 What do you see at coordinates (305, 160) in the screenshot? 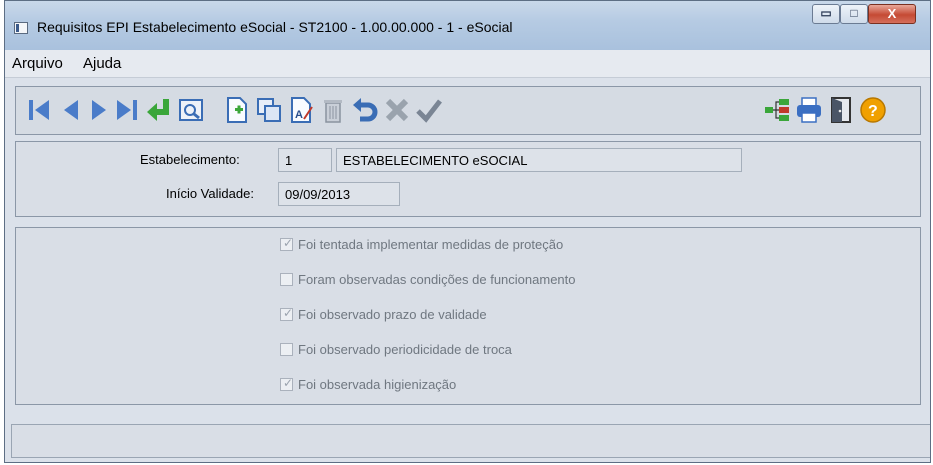
I see `estabelecimento-code-field: 1` at bounding box center [305, 160].